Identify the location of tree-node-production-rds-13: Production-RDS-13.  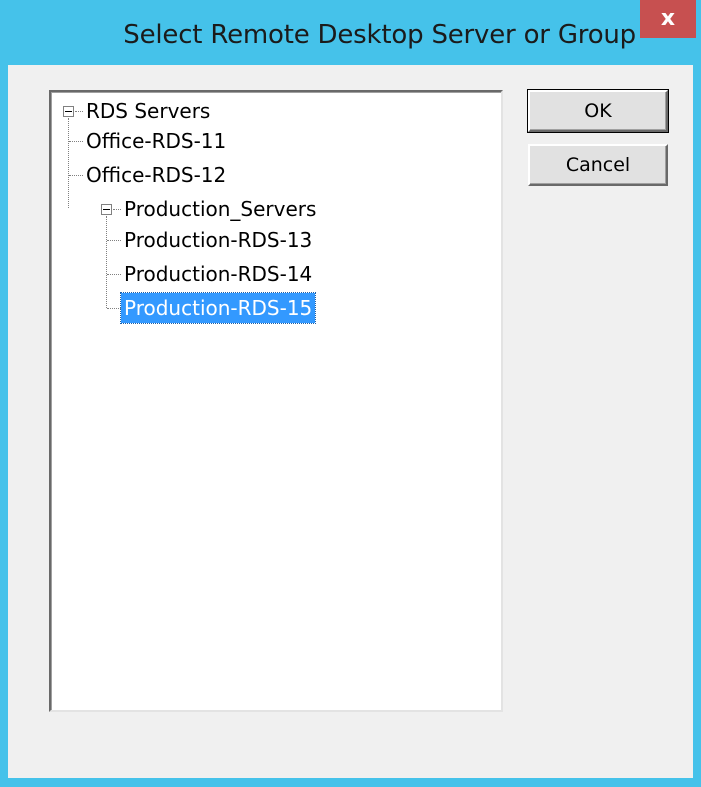
(218, 240).